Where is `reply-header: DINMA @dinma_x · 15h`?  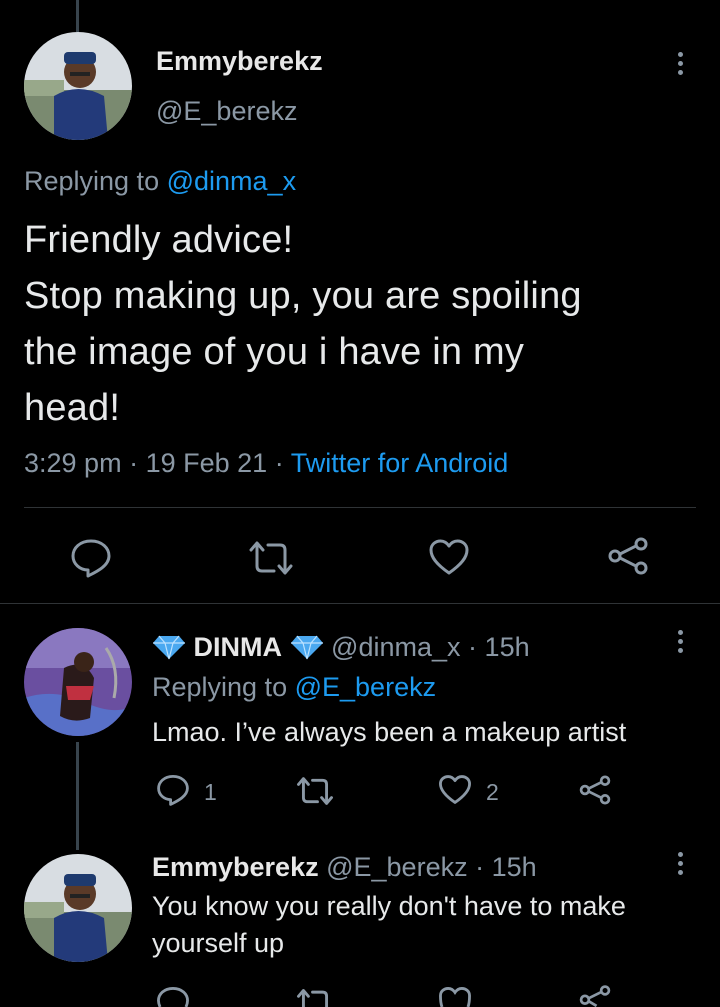 reply-header: DINMA @dinma_x · 15h is located at coordinates (341, 647).